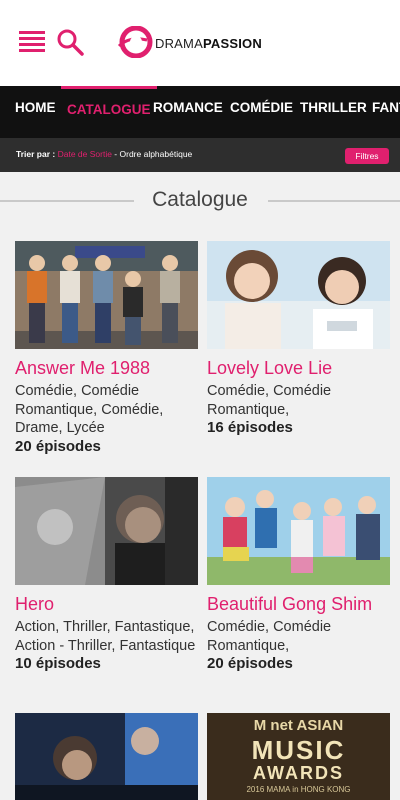 The width and height of the screenshot is (400, 800). What do you see at coordinates (110, 604) in the screenshot?
I see `drama-title: Hero` at bounding box center [110, 604].